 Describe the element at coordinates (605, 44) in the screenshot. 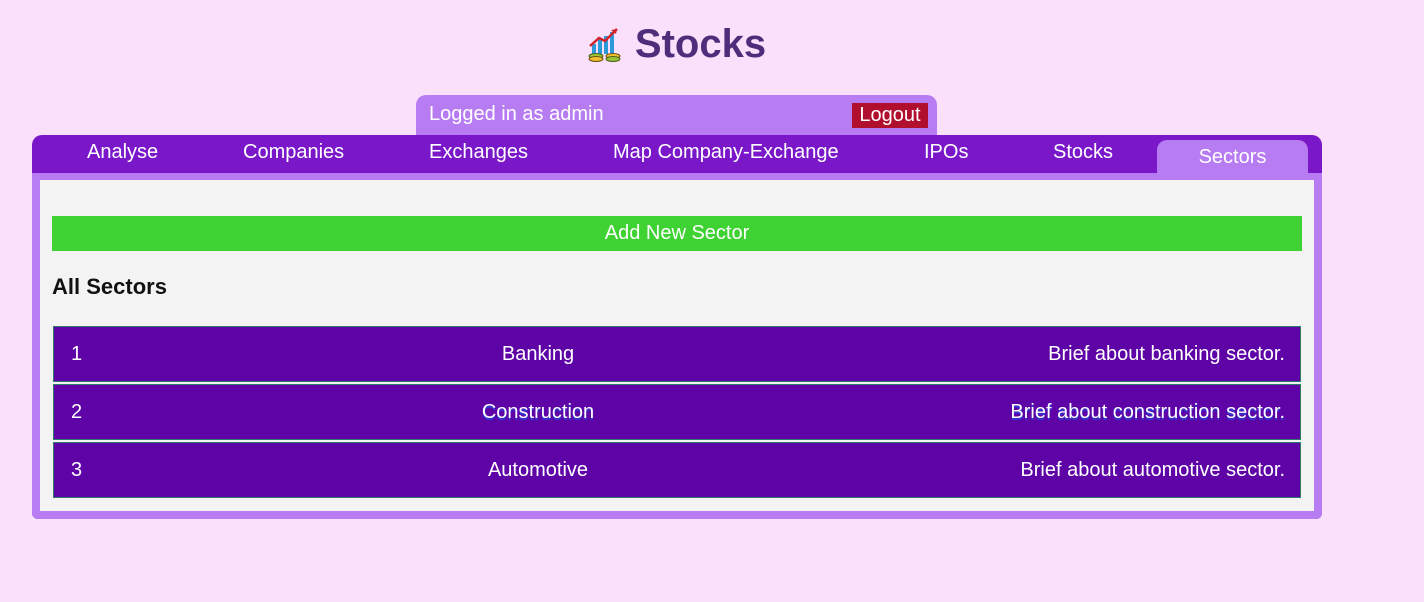

I see `stocks-chart-icon` at that location.